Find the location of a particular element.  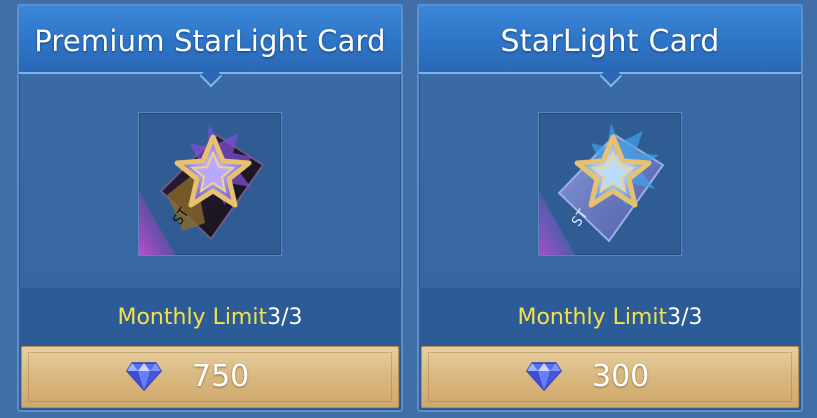

card-title: Premium StarLight Card is located at coordinates (210, 41).